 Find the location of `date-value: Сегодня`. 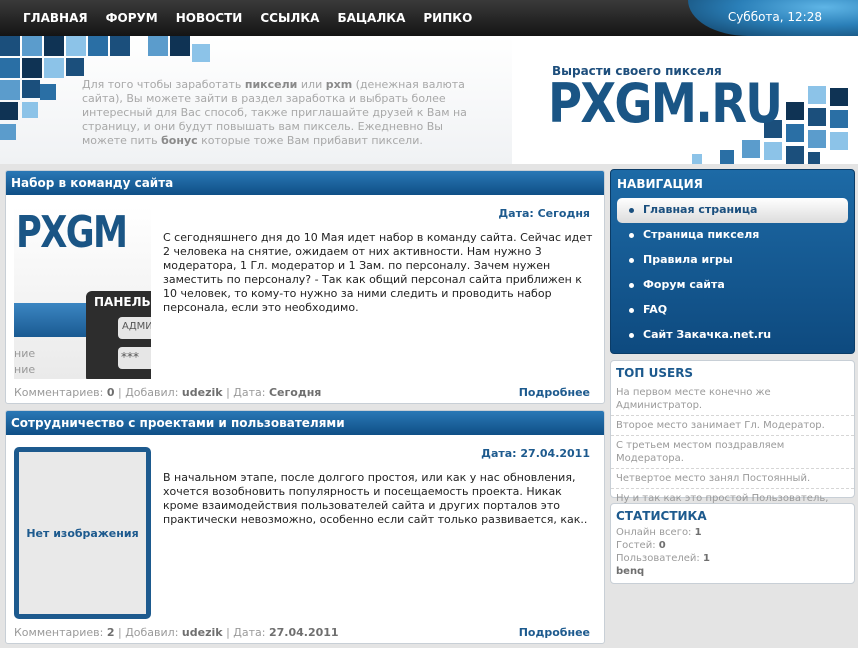

date-value: Сегодня is located at coordinates (563, 213).